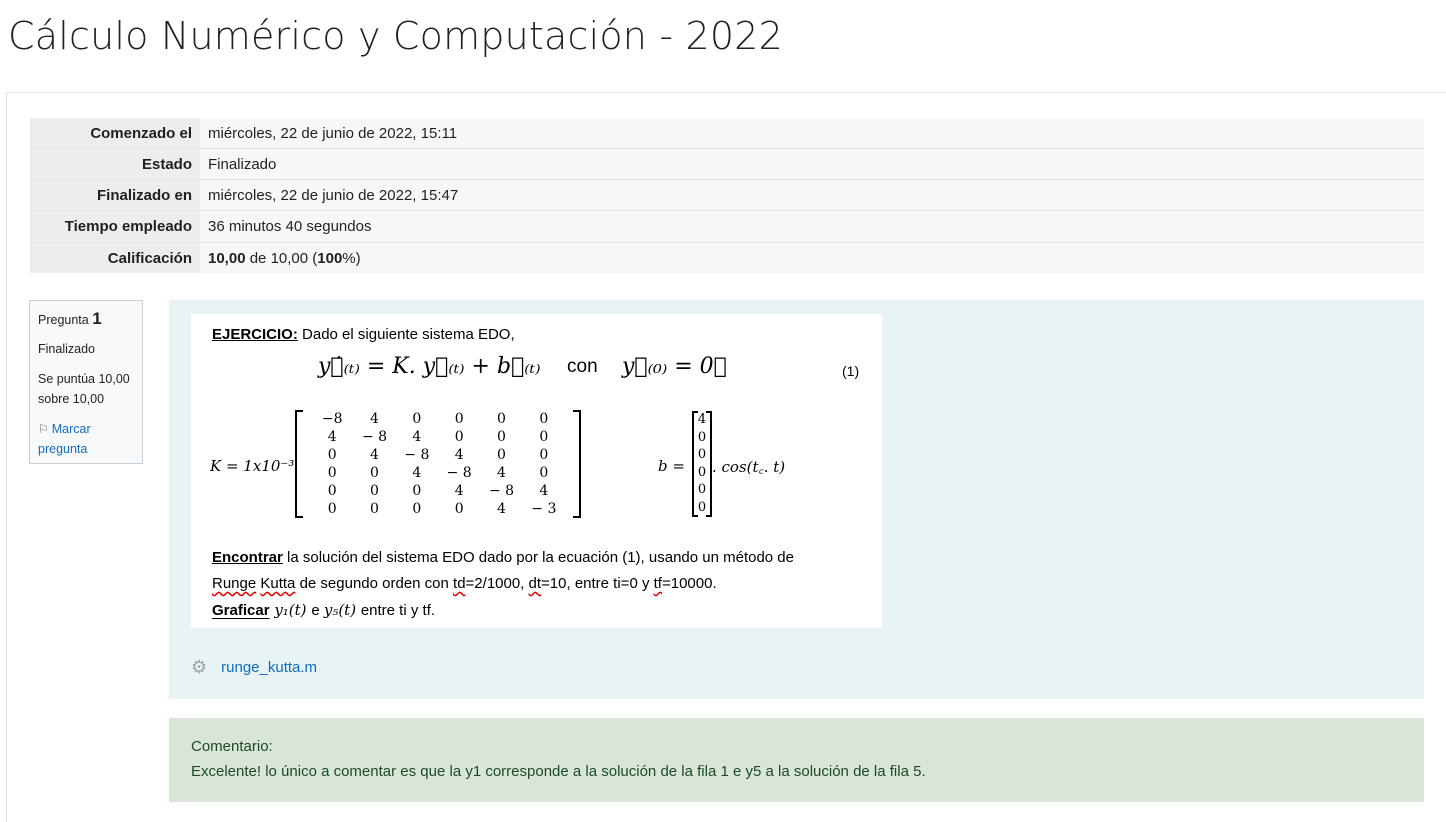 Image resolution: width=1446 pixels, height=822 pixels. I want to click on flag-icon: ⚐, so click(43, 429).